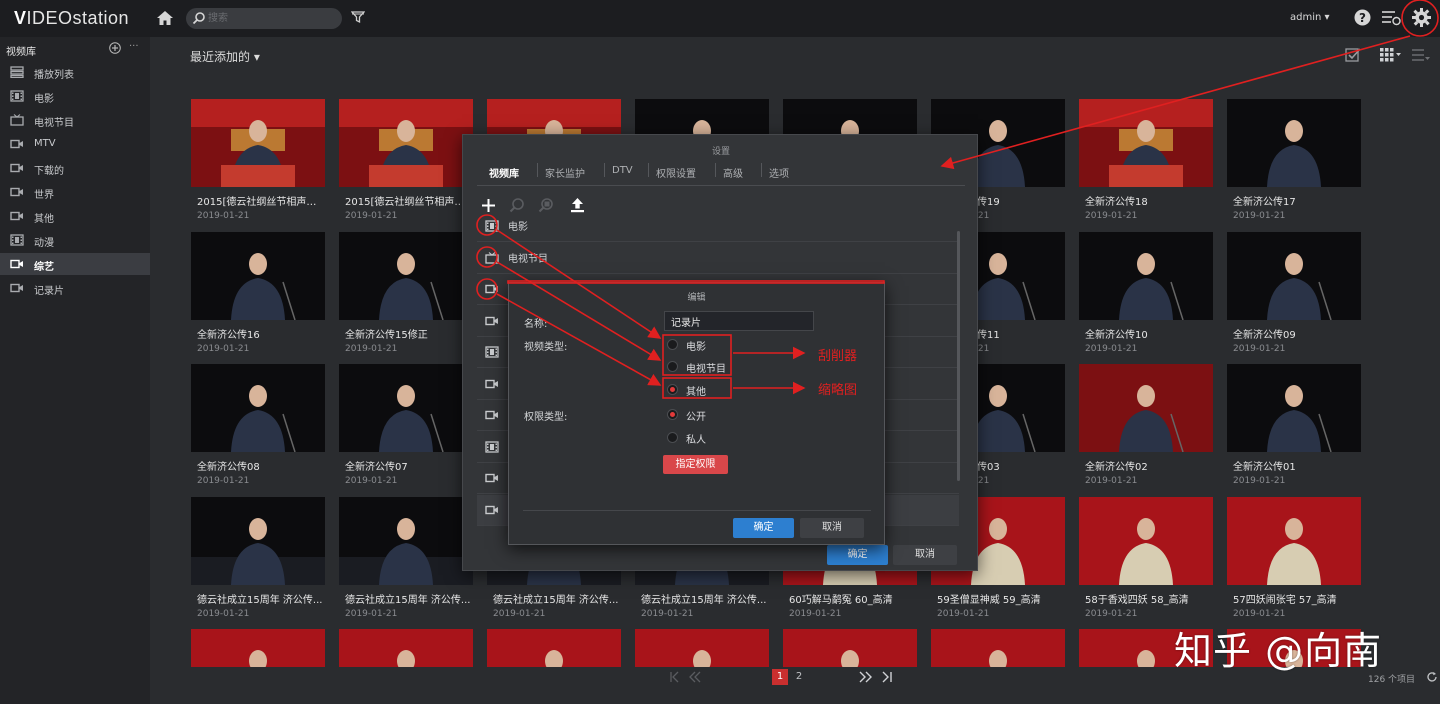 Image resolution: width=1440 pixels, height=704 pixels. What do you see at coordinates (780, 677) in the screenshot?
I see `page-button-1: 1` at bounding box center [780, 677].